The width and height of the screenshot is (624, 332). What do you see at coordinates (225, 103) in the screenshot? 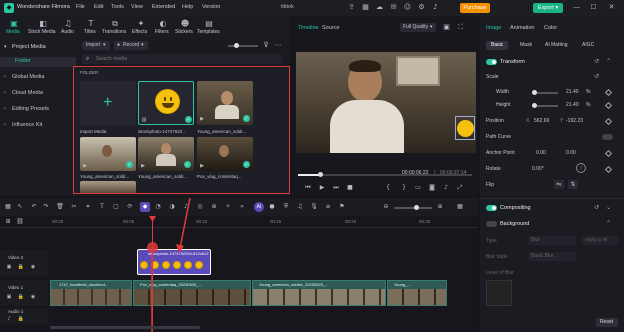
I see `media-item-video-1: ▶ ✓` at bounding box center [225, 103].